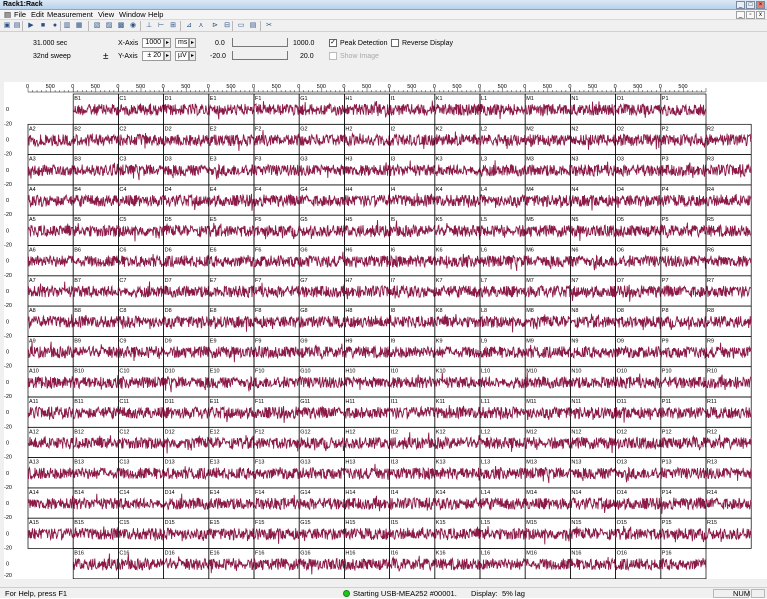 The height and width of the screenshot is (599, 767). Describe the element at coordinates (161, 26) in the screenshot. I see `filter-icon: ⊢` at that location.